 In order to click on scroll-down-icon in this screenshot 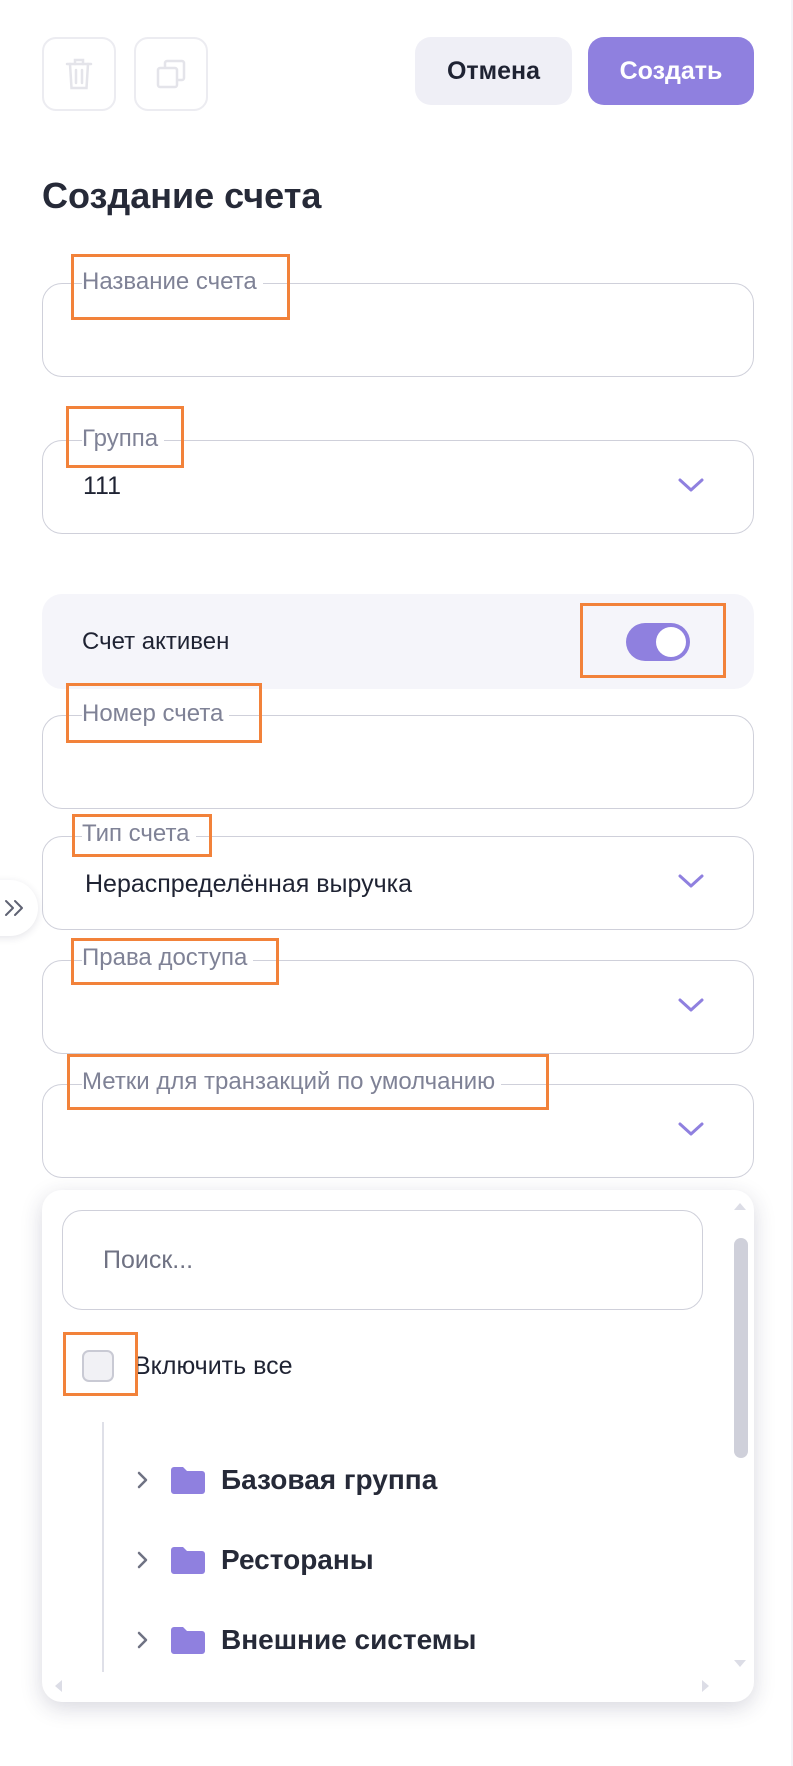, I will do `click(740, 1664)`.